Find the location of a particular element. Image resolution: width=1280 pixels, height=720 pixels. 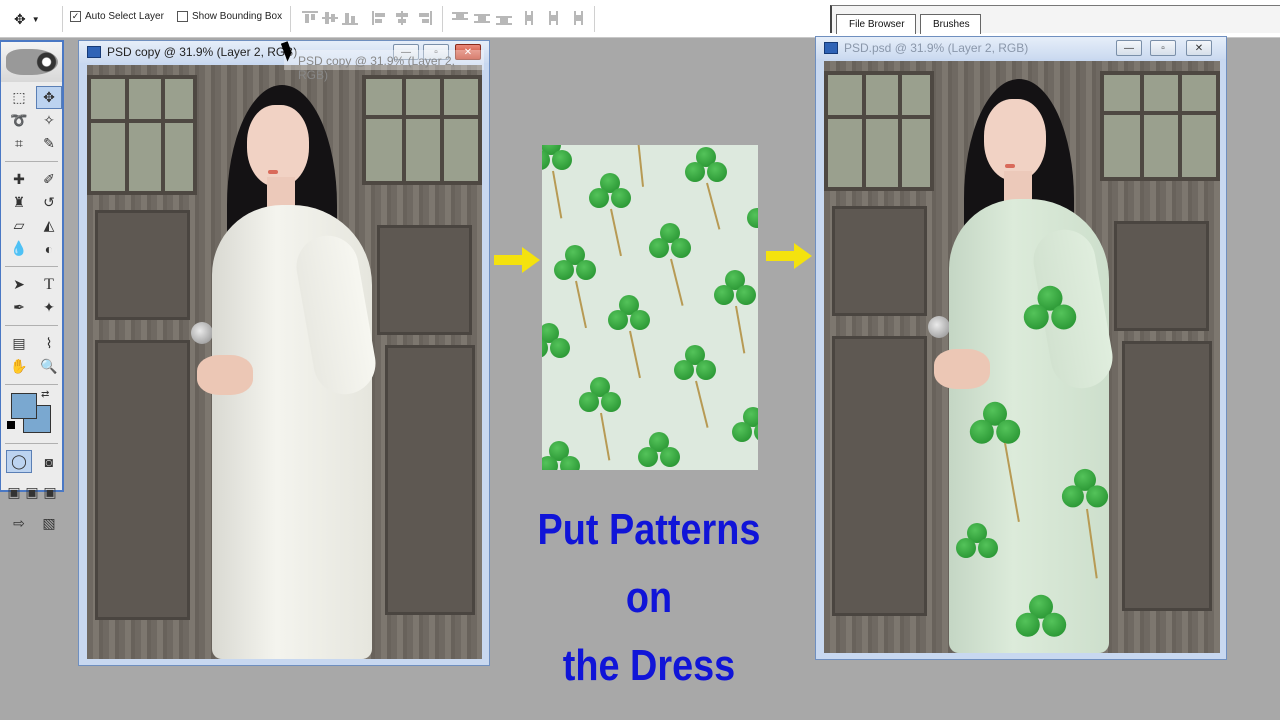

standard-mode-icon: ◯ is located at coordinates (19, 461).